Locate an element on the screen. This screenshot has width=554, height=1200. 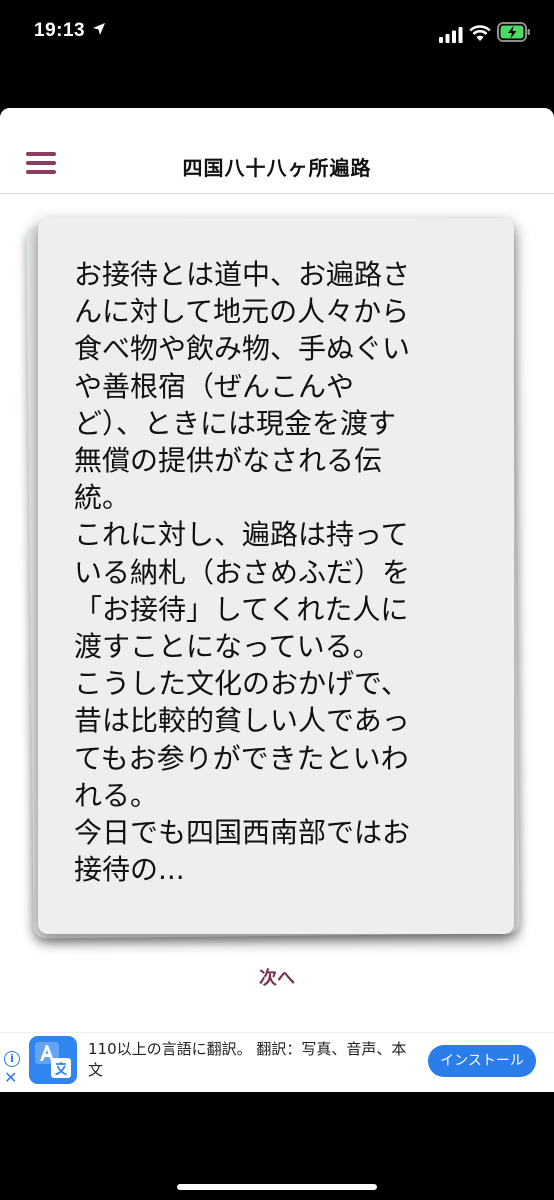
home-indicator is located at coordinates (277, 1187).